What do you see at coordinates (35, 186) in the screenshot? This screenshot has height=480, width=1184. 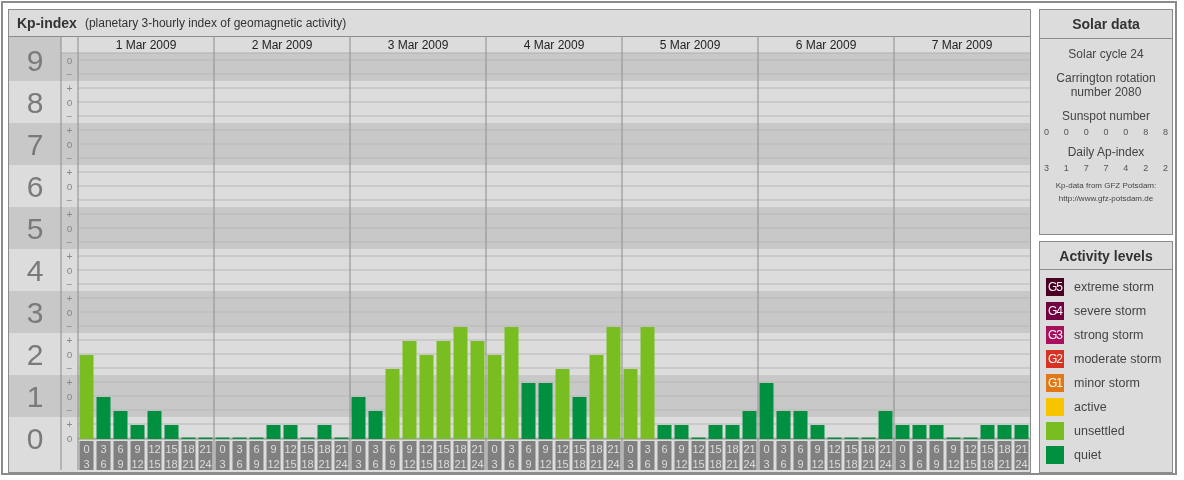 I see `axis-label: 6` at bounding box center [35, 186].